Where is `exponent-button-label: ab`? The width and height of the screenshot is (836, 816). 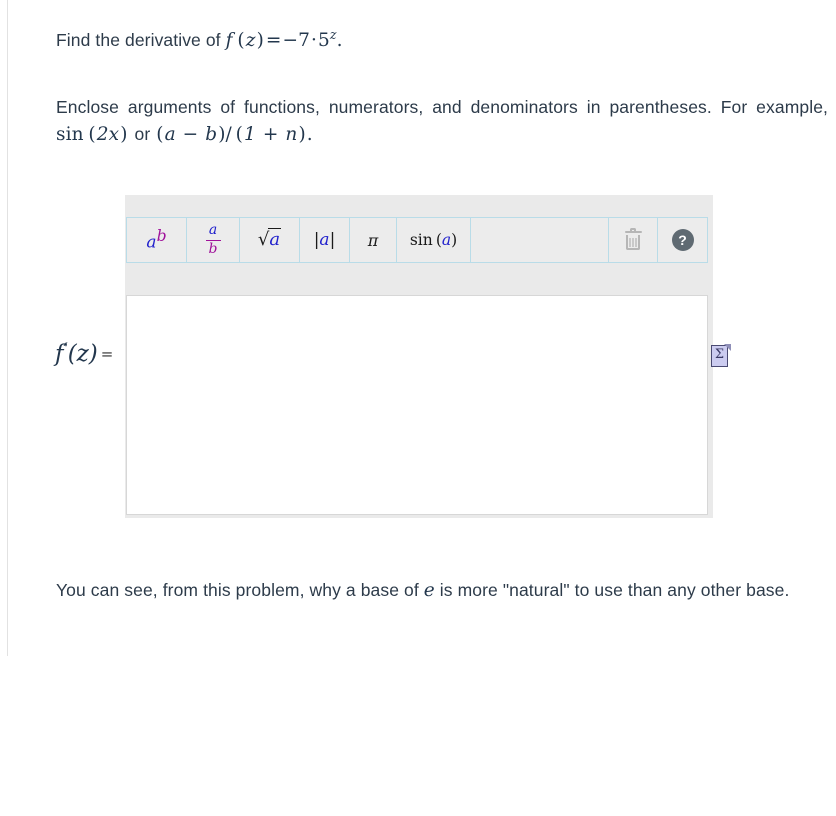 exponent-button-label: ab is located at coordinates (156, 239).